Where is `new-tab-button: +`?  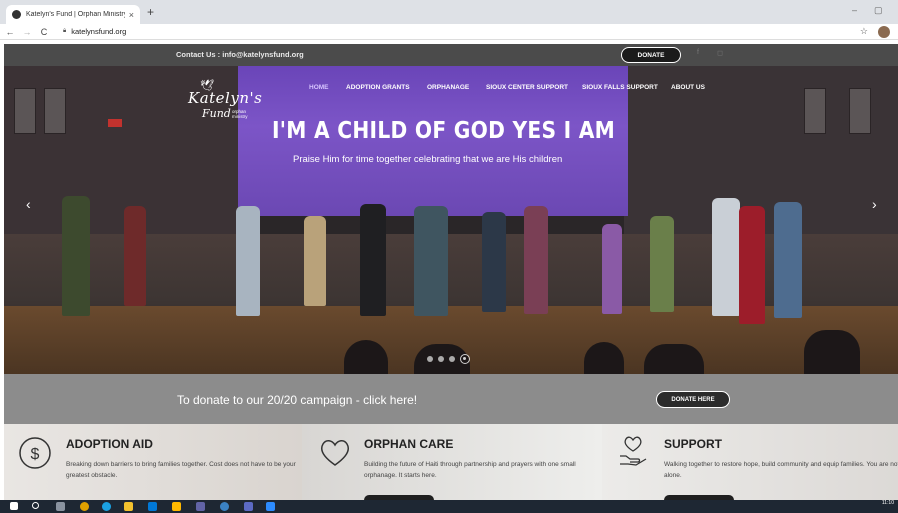 new-tab-button: + is located at coordinates (150, 12).